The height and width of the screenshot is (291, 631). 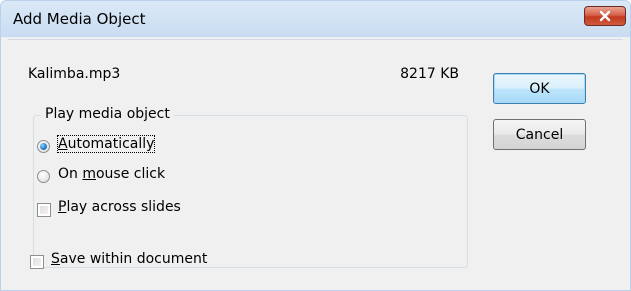 I want to click on radio-selected-dot, so click(x=43, y=146).